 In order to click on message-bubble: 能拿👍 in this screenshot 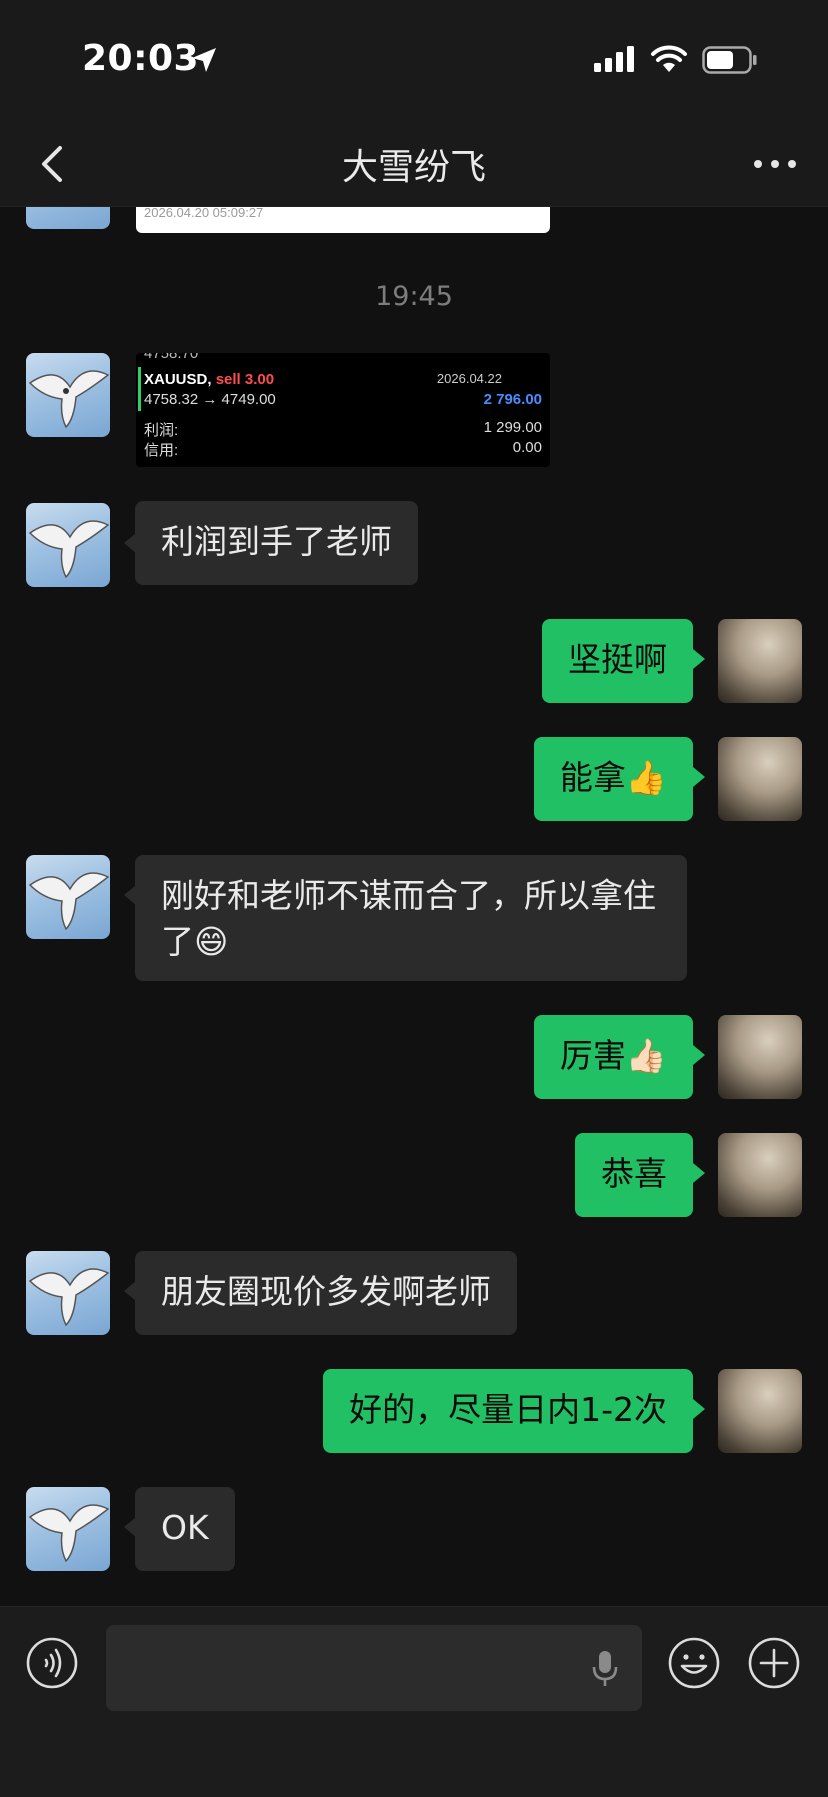, I will do `click(613, 779)`.